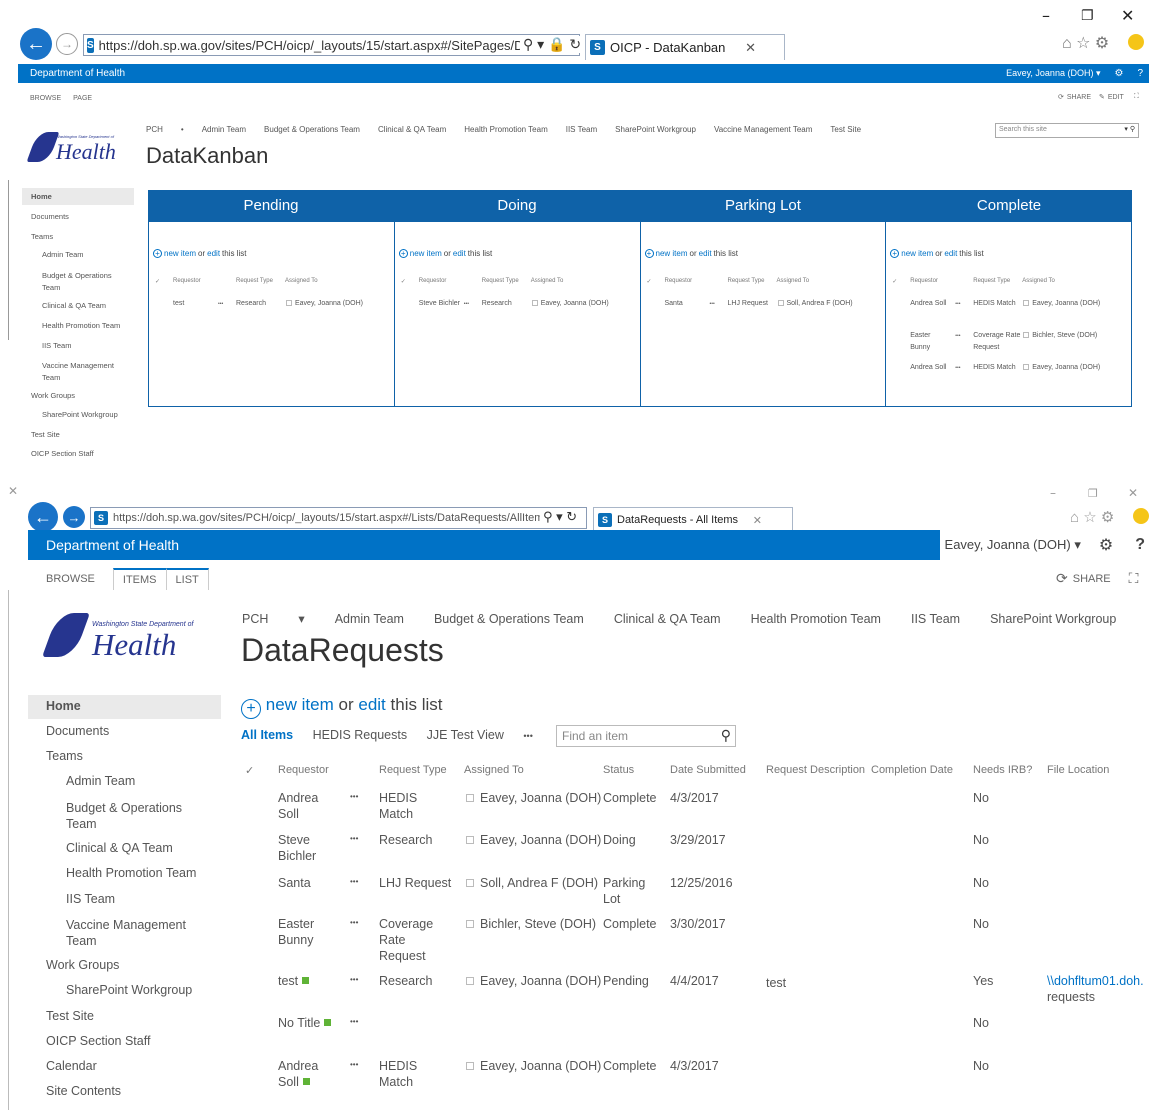 This screenshot has width=1149, height=1116. Describe the element at coordinates (139, 579) in the screenshot. I see `tab-items: ITEMS` at that location.